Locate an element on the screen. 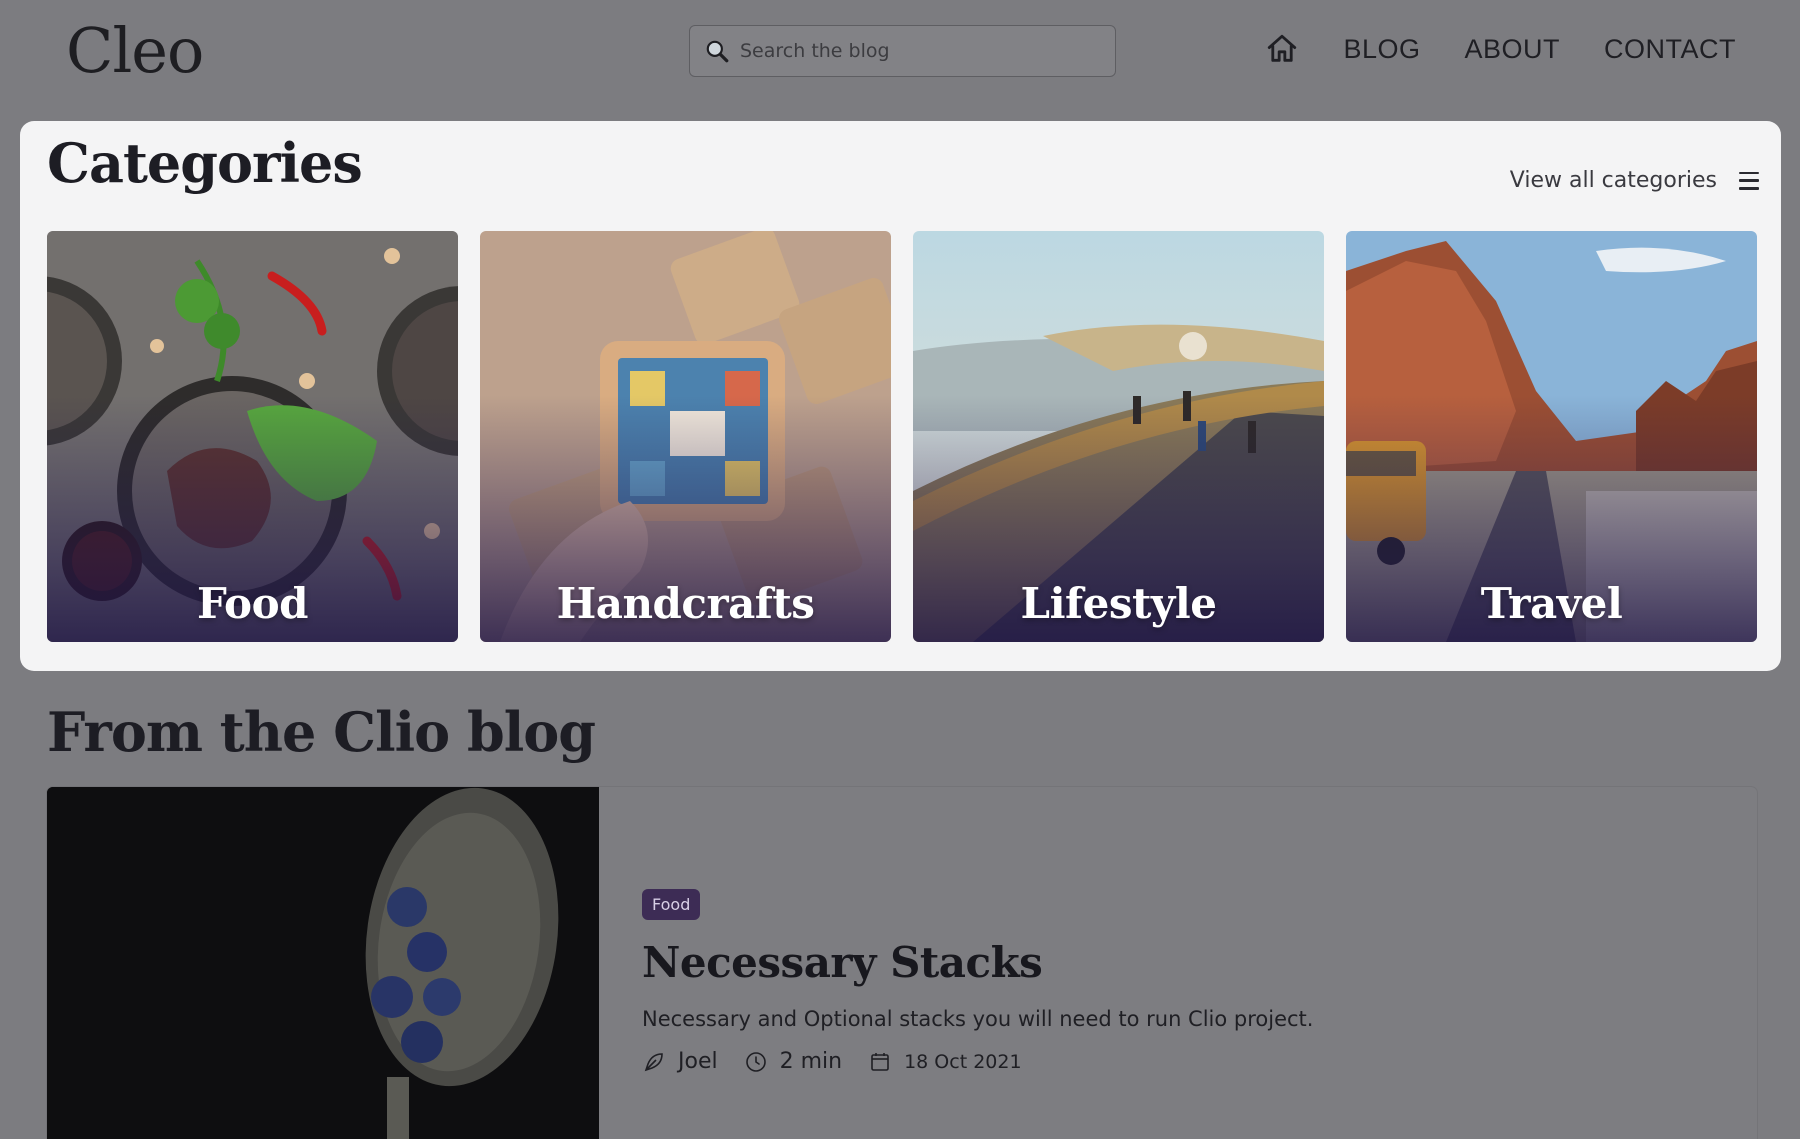  category-label-handcrafts: Handcrafts is located at coordinates (685, 603).